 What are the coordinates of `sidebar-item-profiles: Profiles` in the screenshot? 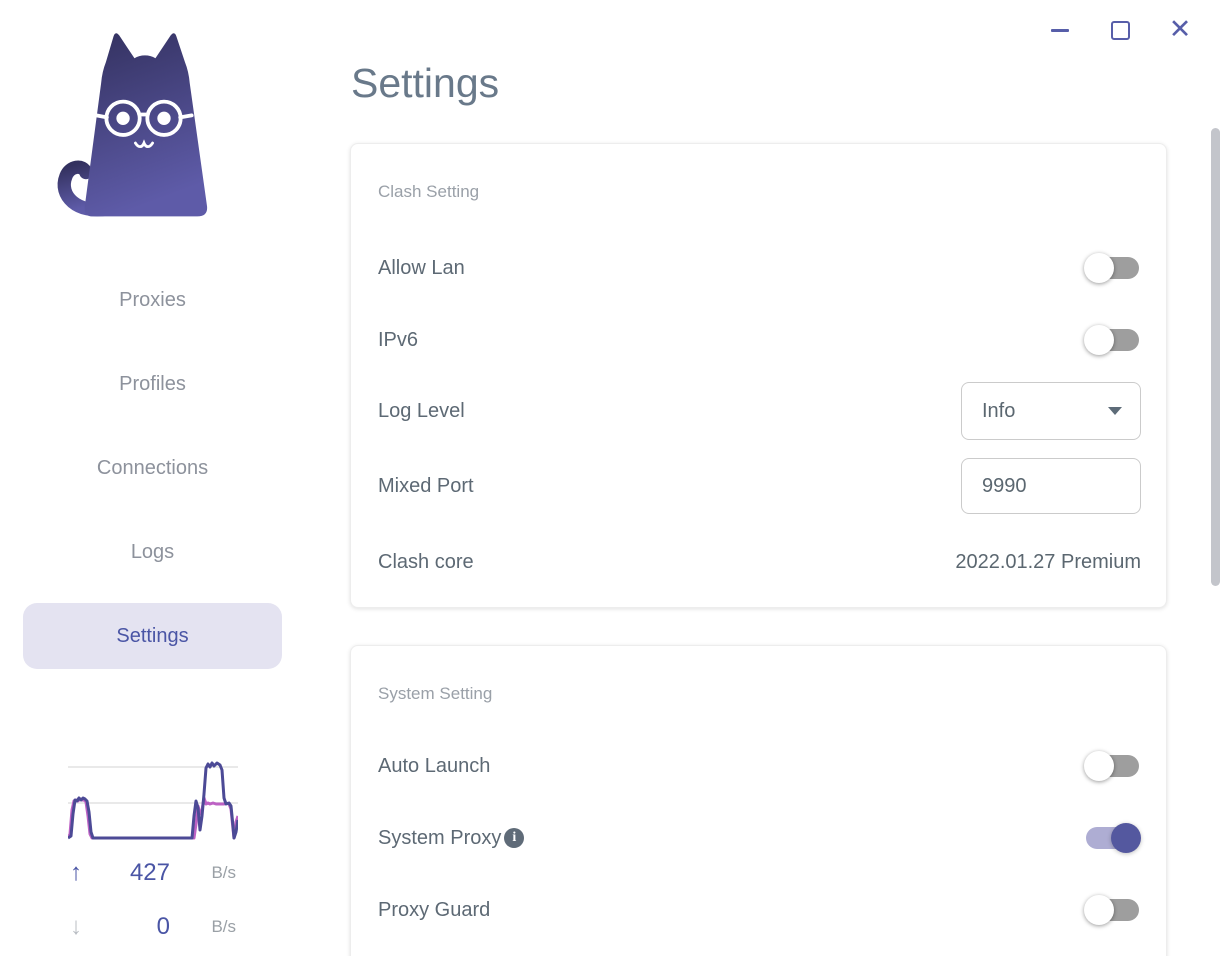 It's located at (152, 384).